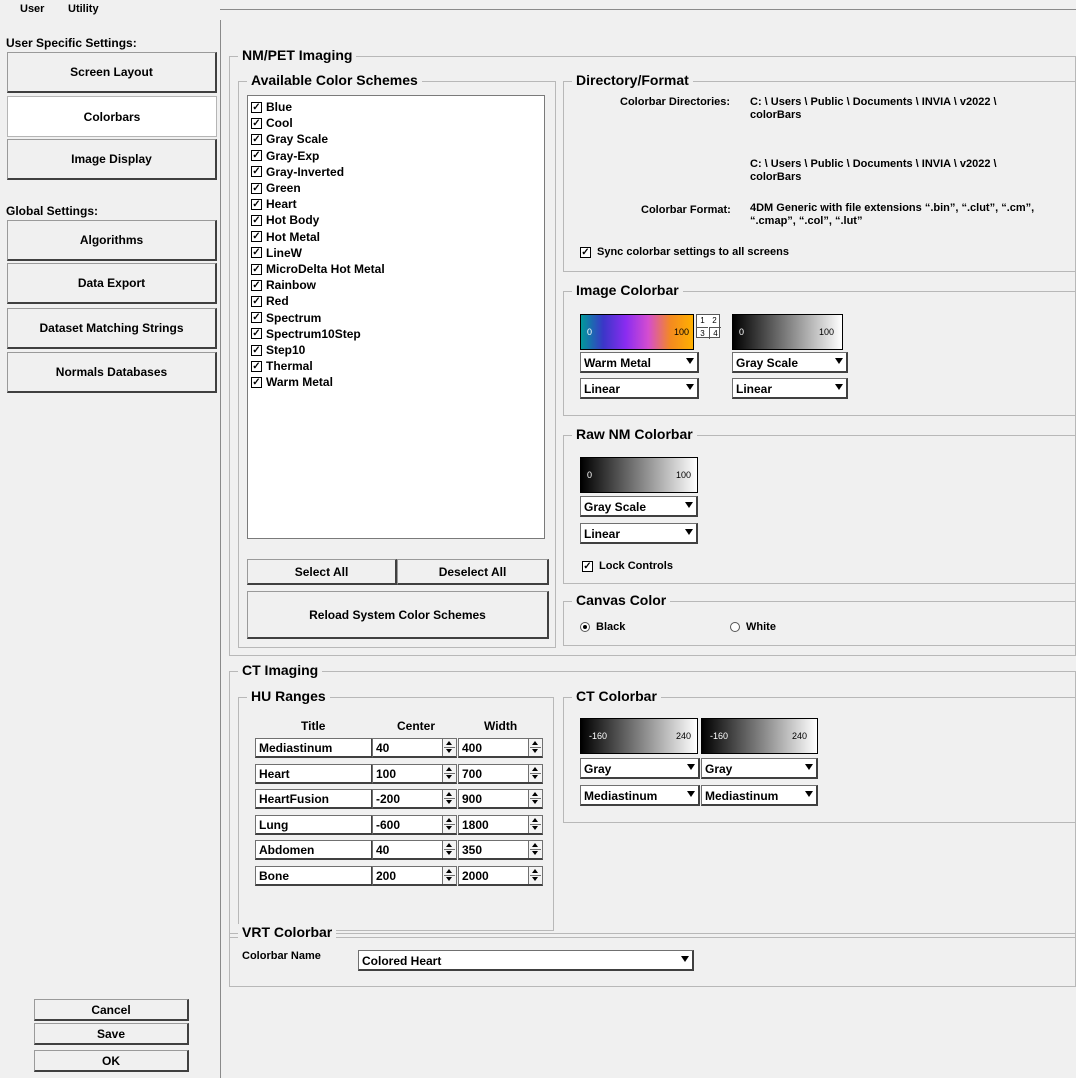  What do you see at coordinates (286, 318) in the screenshot?
I see `list-item: ✓ Spectrum` at bounding box center [286, 318].